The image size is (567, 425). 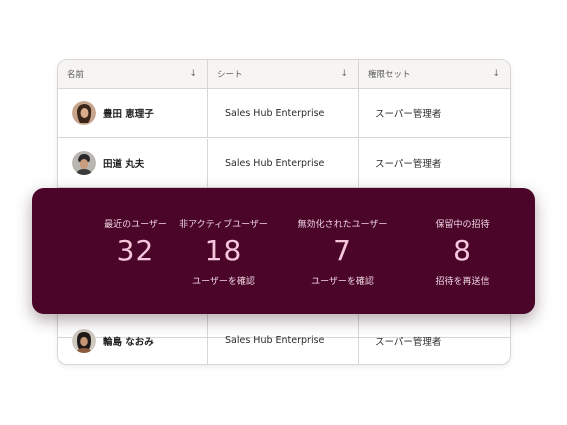 I want to click on user-name-cell: 田道 丸夫, so click(x=133, y=163).